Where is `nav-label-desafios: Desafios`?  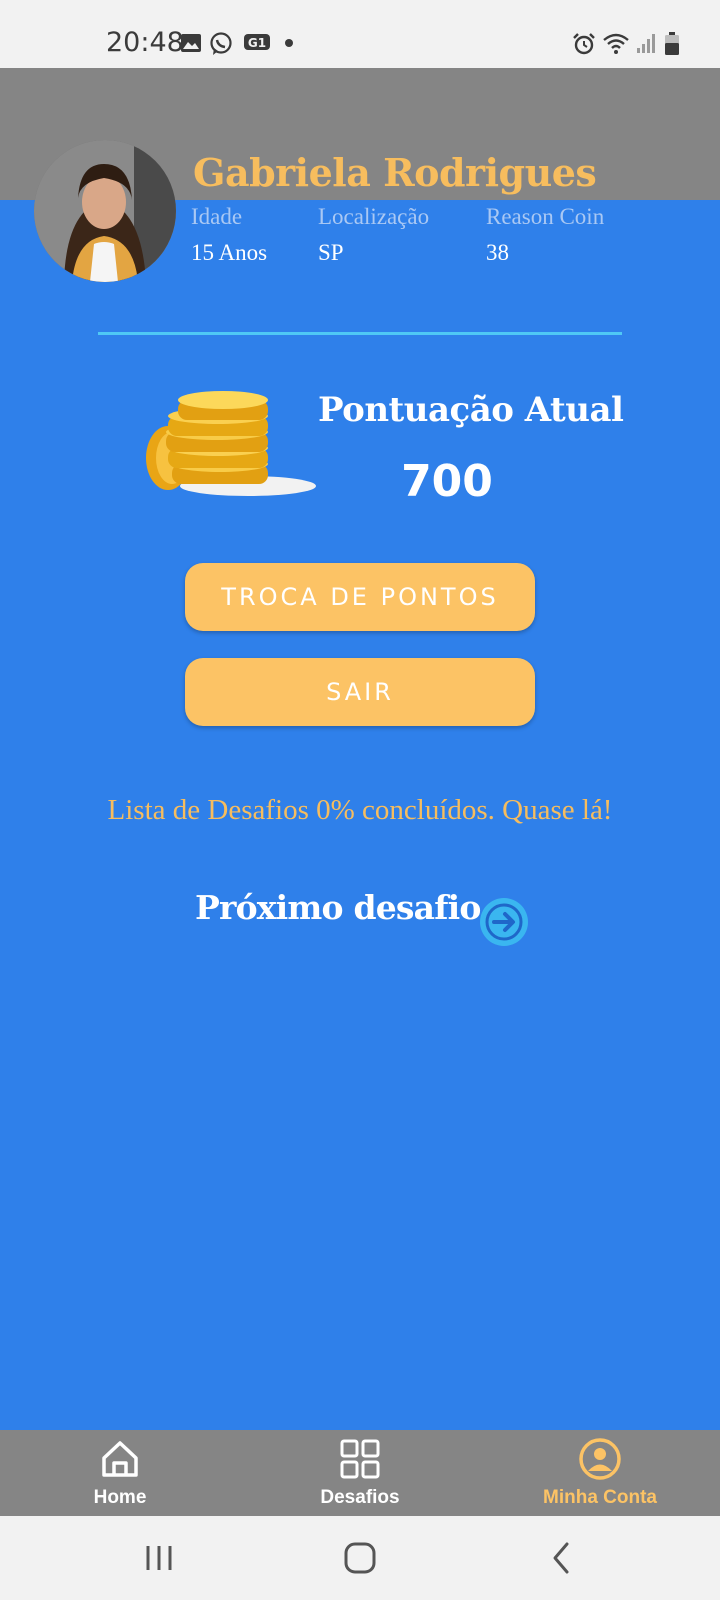
nav-label-desafios: Desafios is located at coordinates (360, 1497).